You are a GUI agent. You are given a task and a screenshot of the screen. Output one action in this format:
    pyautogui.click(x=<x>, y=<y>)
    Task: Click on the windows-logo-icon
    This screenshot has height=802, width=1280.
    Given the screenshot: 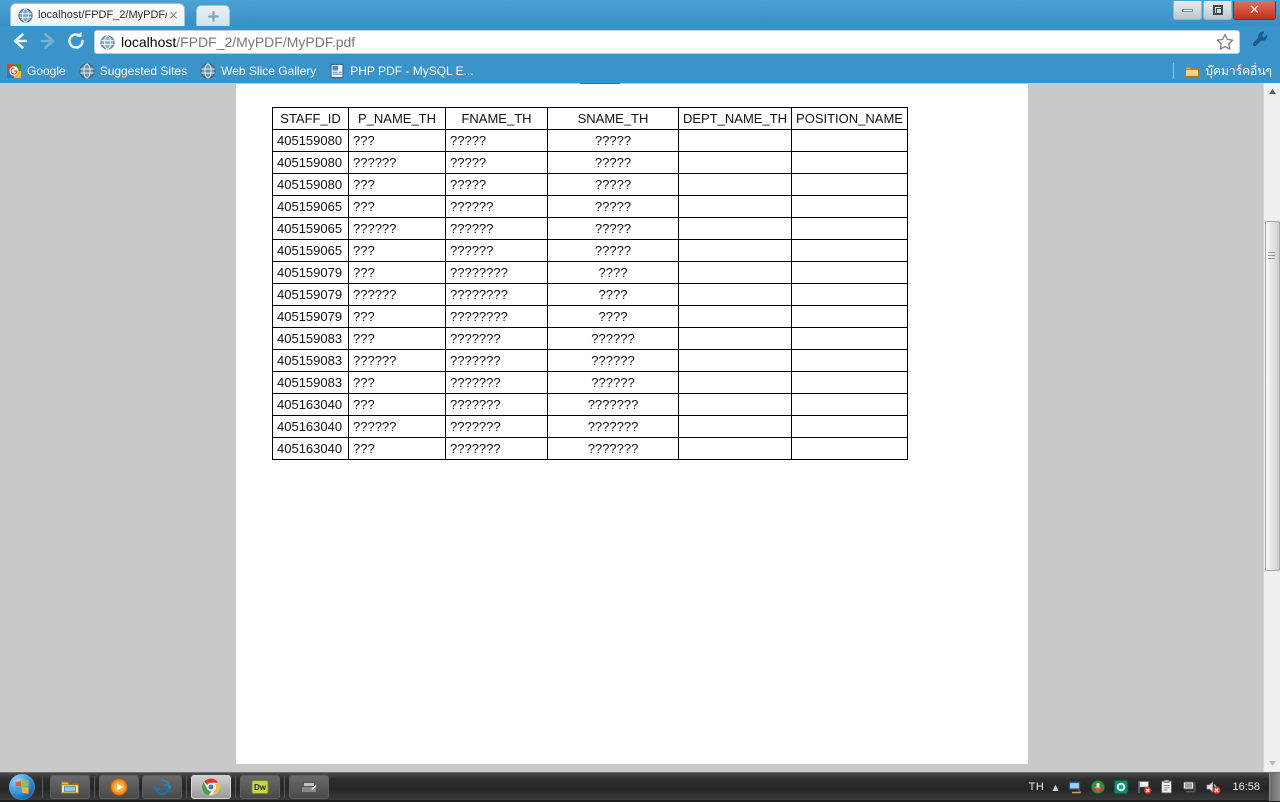 What is the action you would take?
    pyautogui.click(x=22, y=786)
    